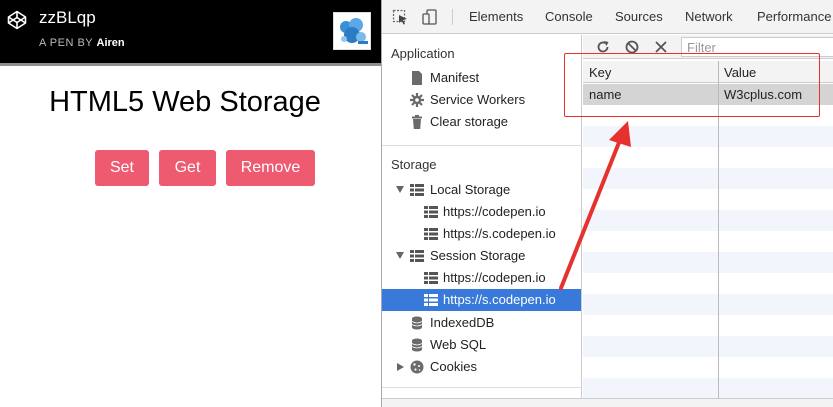 This screenshot has width=833, height=407. Describe the element at coordinates (400, 17) in the screenshot. I see `inspect-element-icon` at that location.